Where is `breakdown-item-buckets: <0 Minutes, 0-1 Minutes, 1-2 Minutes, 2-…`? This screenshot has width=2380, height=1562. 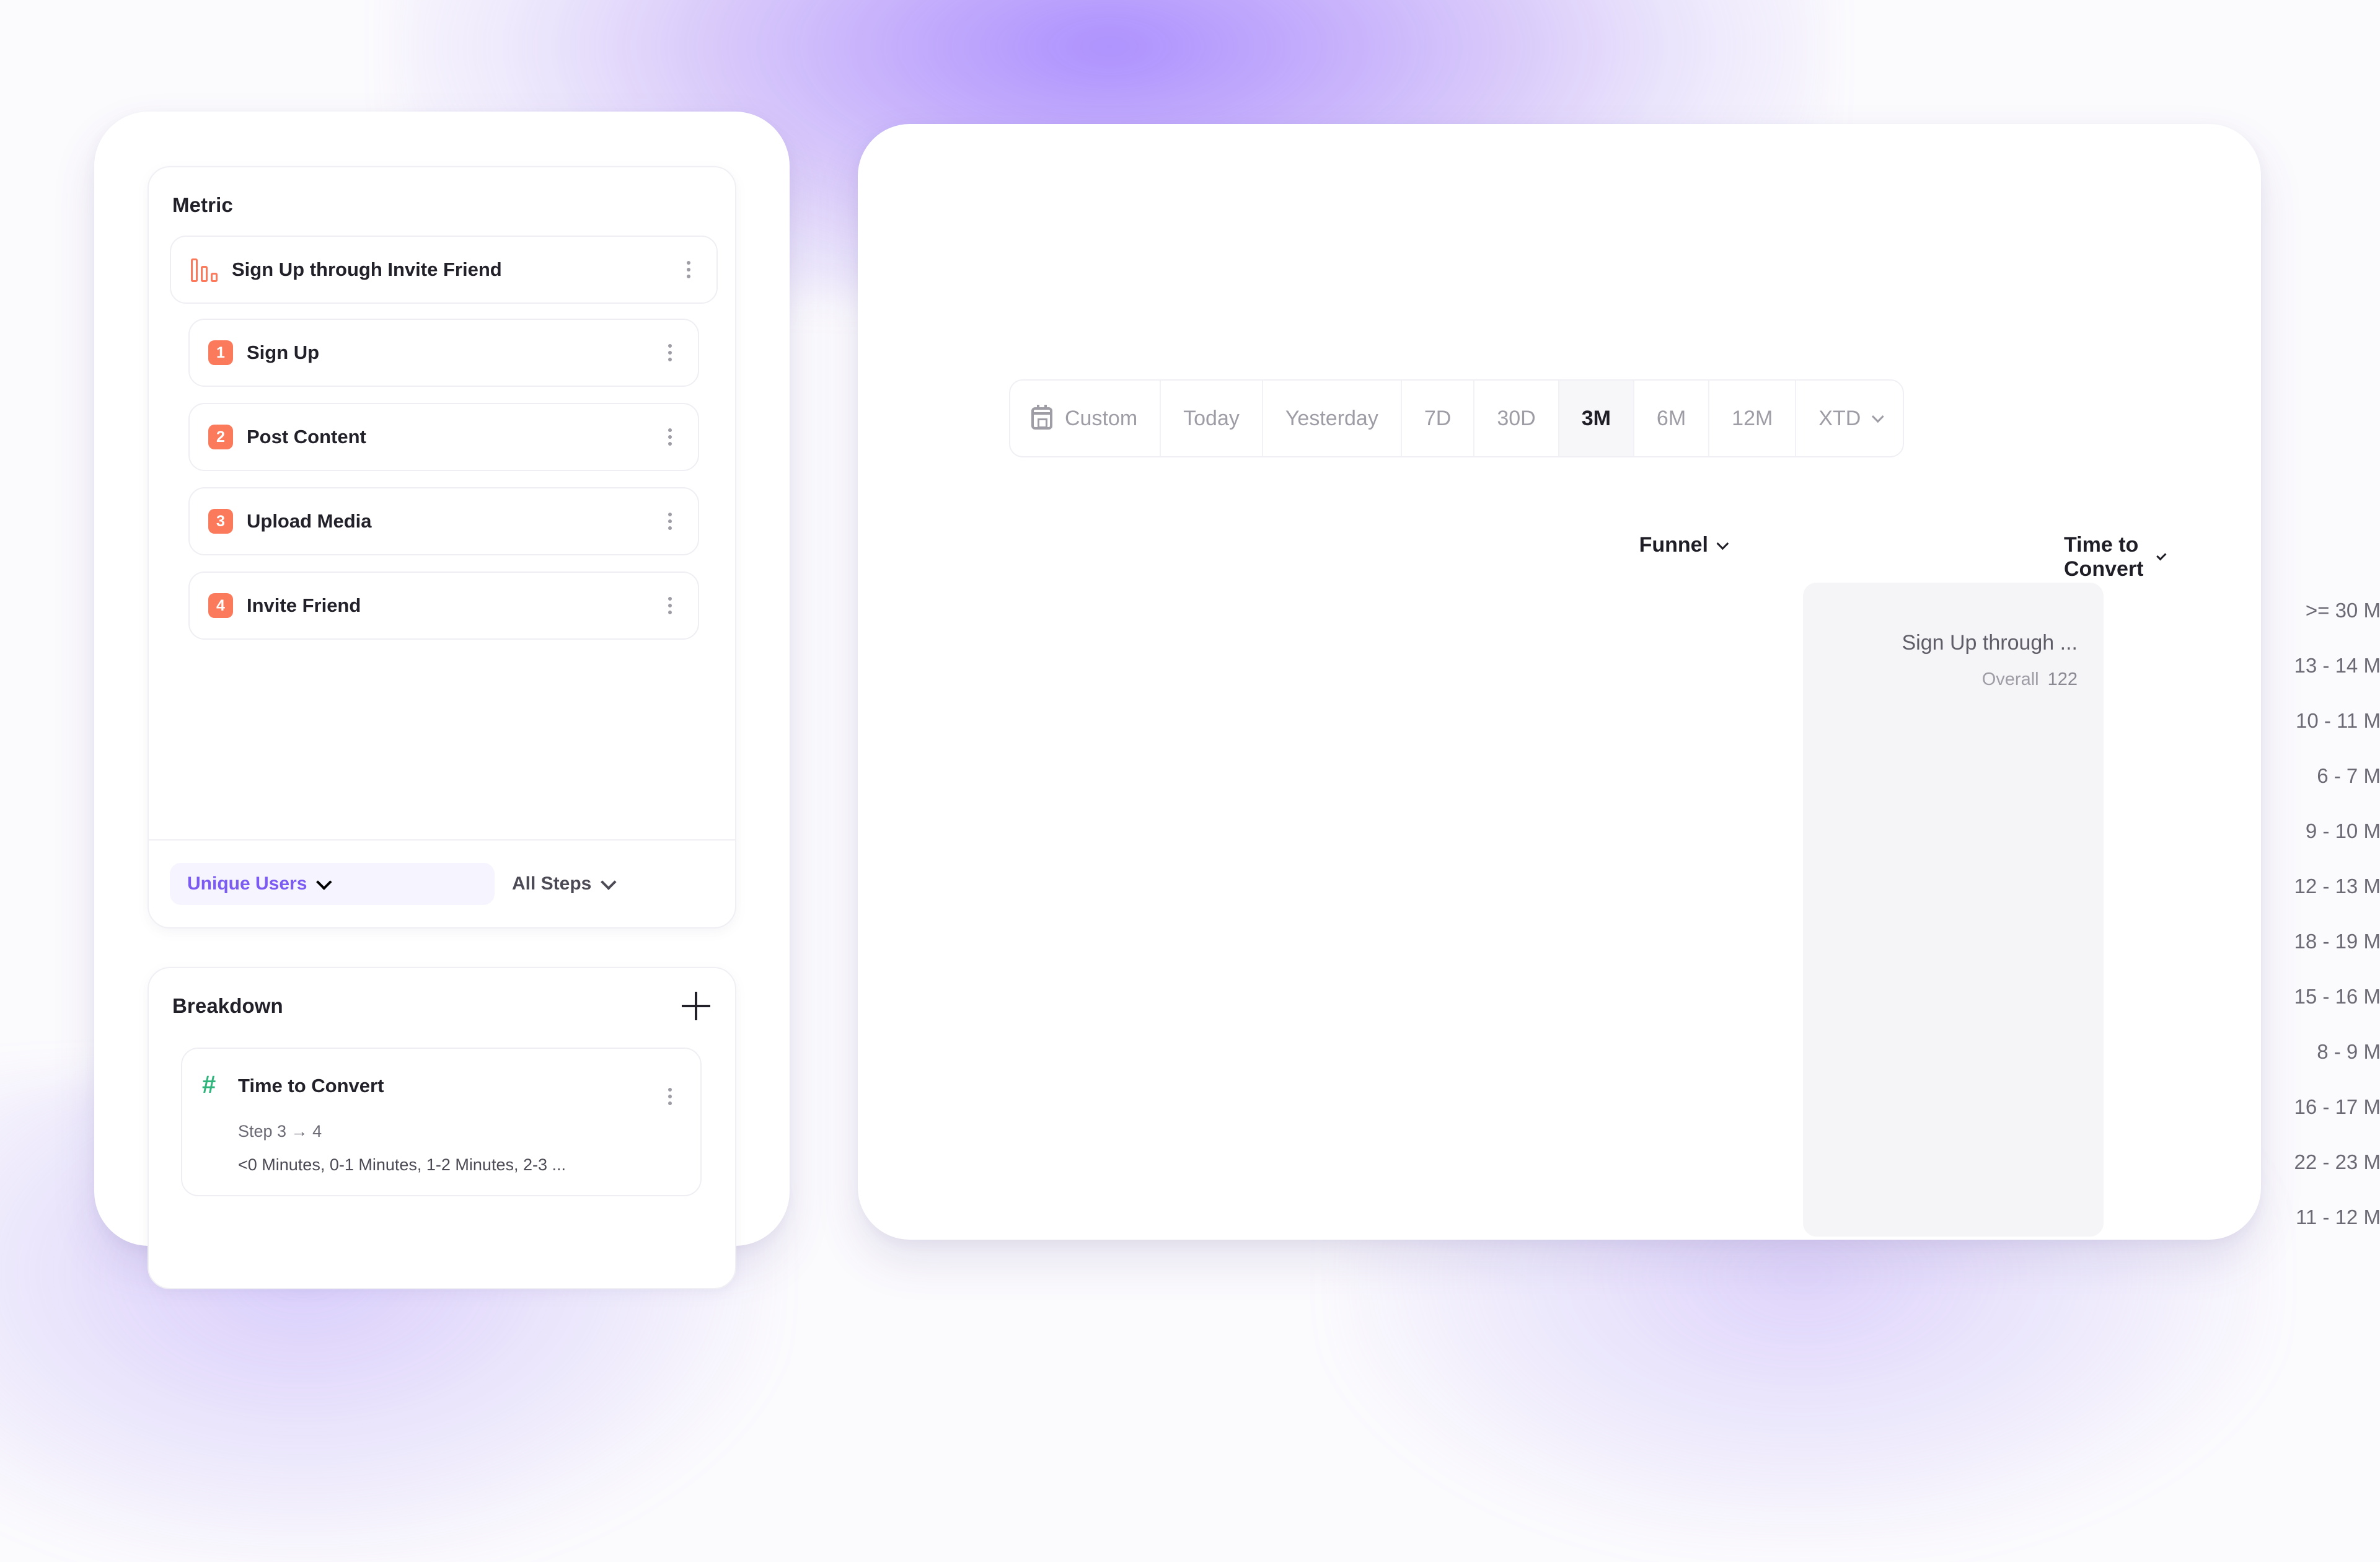
breakdown-item-buckets: <0 Minutes, 0-1 Minutes, 1-2 Minutes, 2-… is located at coordinates (402, 1164).